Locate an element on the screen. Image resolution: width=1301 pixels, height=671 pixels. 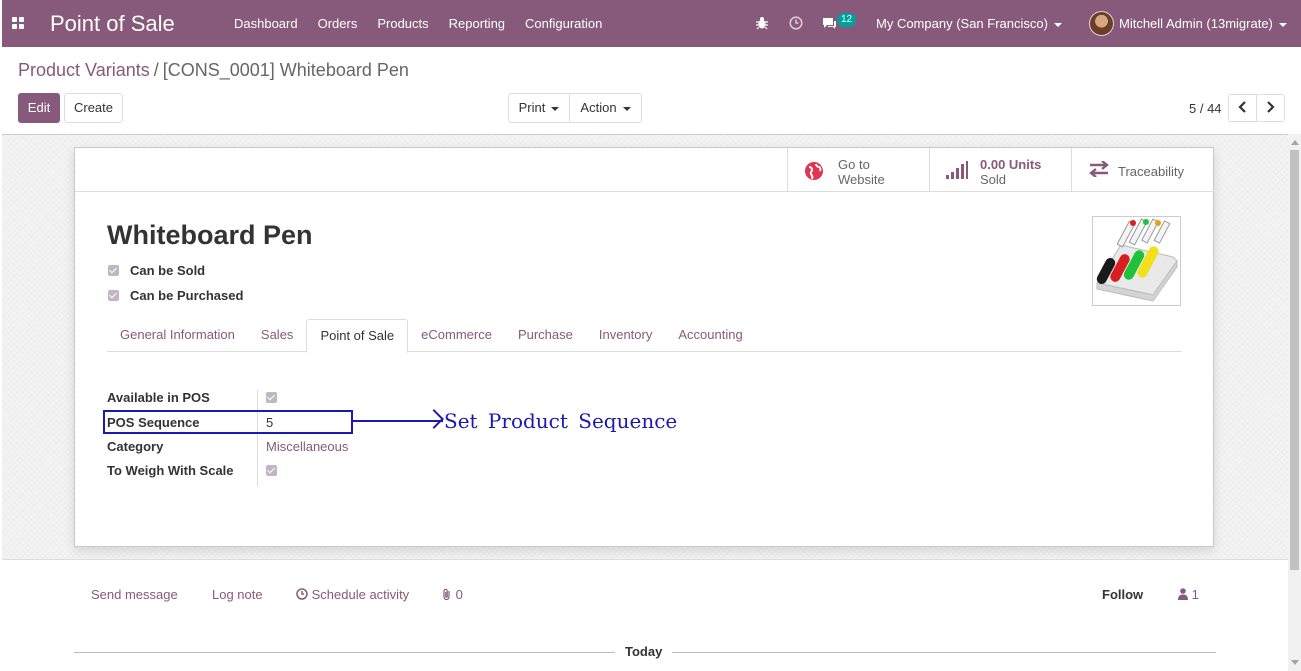
tab-inventory: Inventory is located at coordinates (625, 335).